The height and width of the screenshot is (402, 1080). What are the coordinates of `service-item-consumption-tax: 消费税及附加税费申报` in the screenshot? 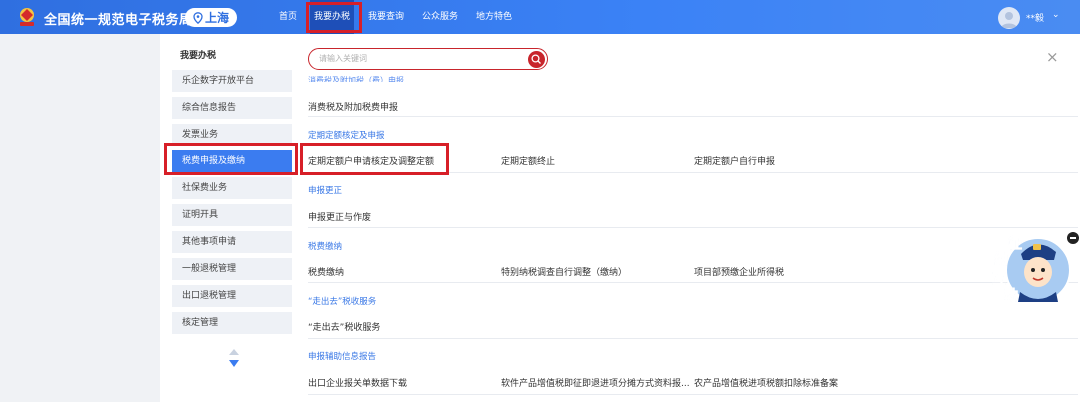 It's located at (353, 106).